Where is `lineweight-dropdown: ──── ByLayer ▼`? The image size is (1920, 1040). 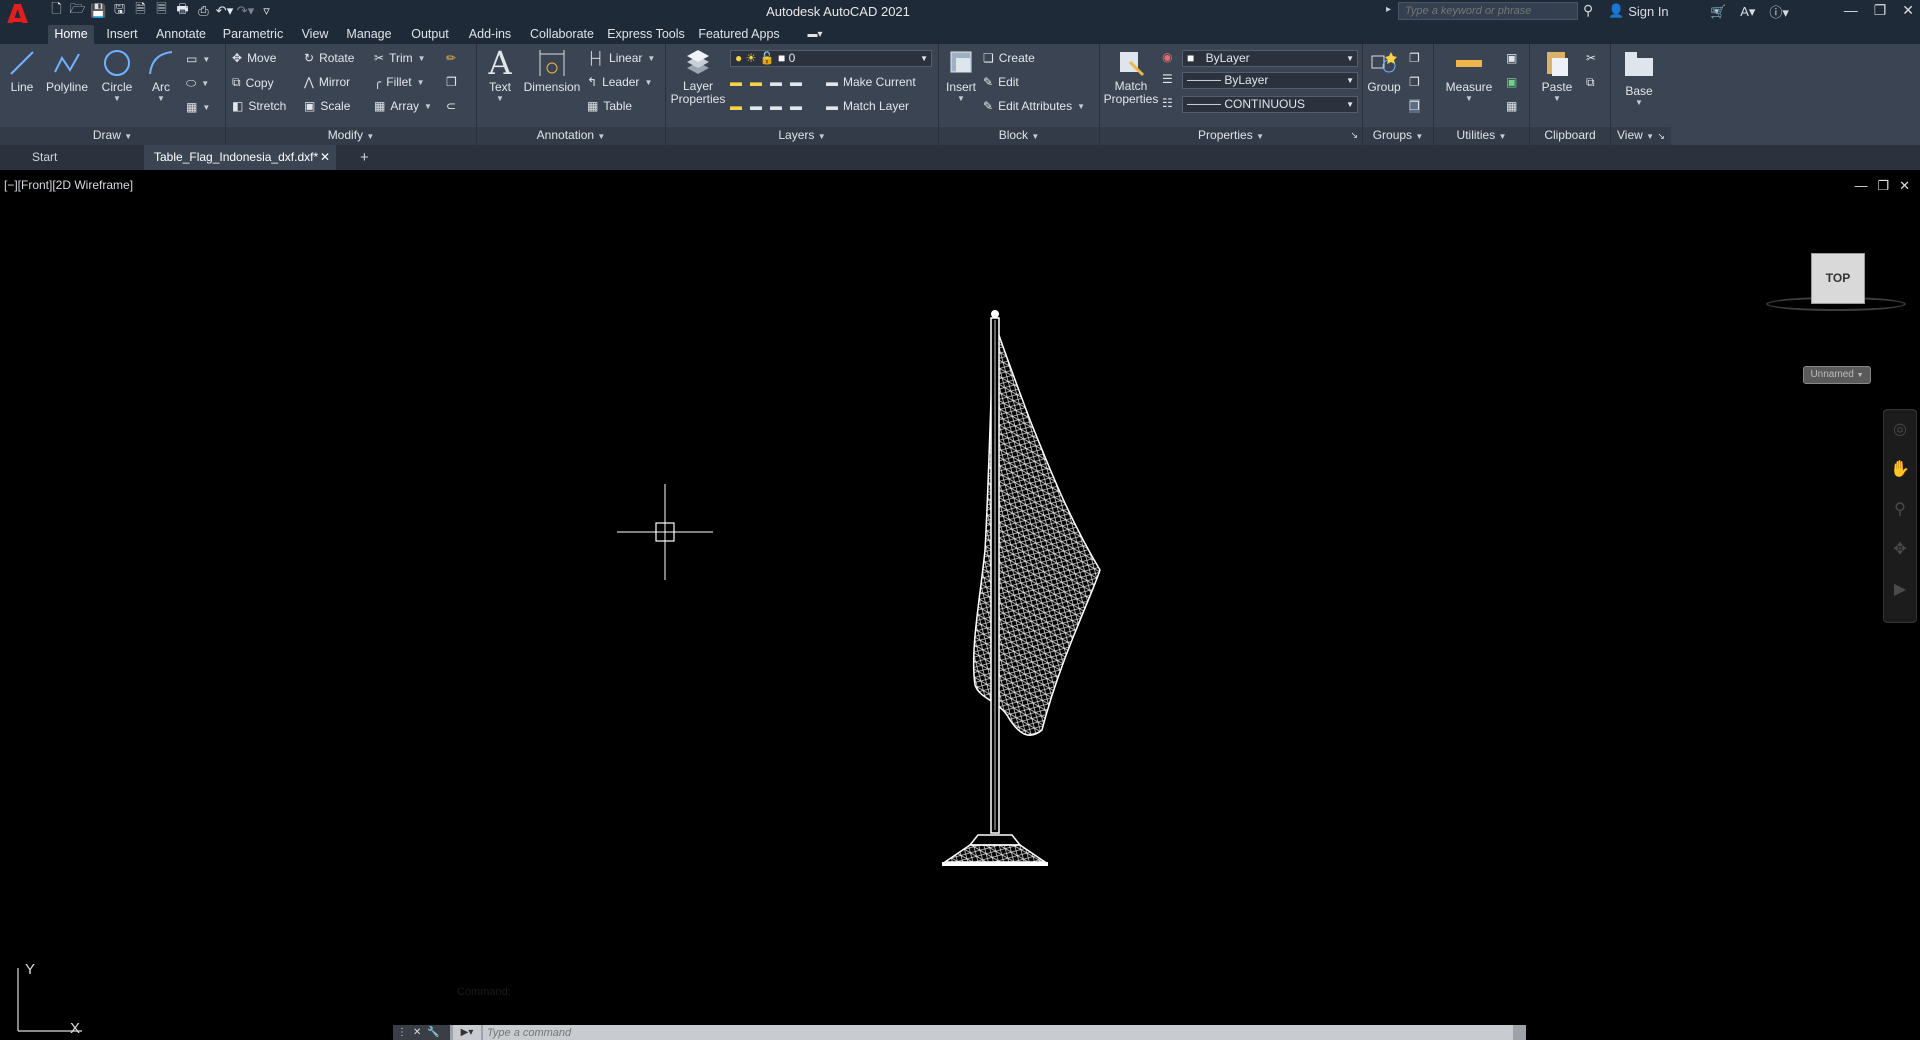
lineweight-dropdown: ──── ByLayer ▼ is located at coordinates (1270, 80).